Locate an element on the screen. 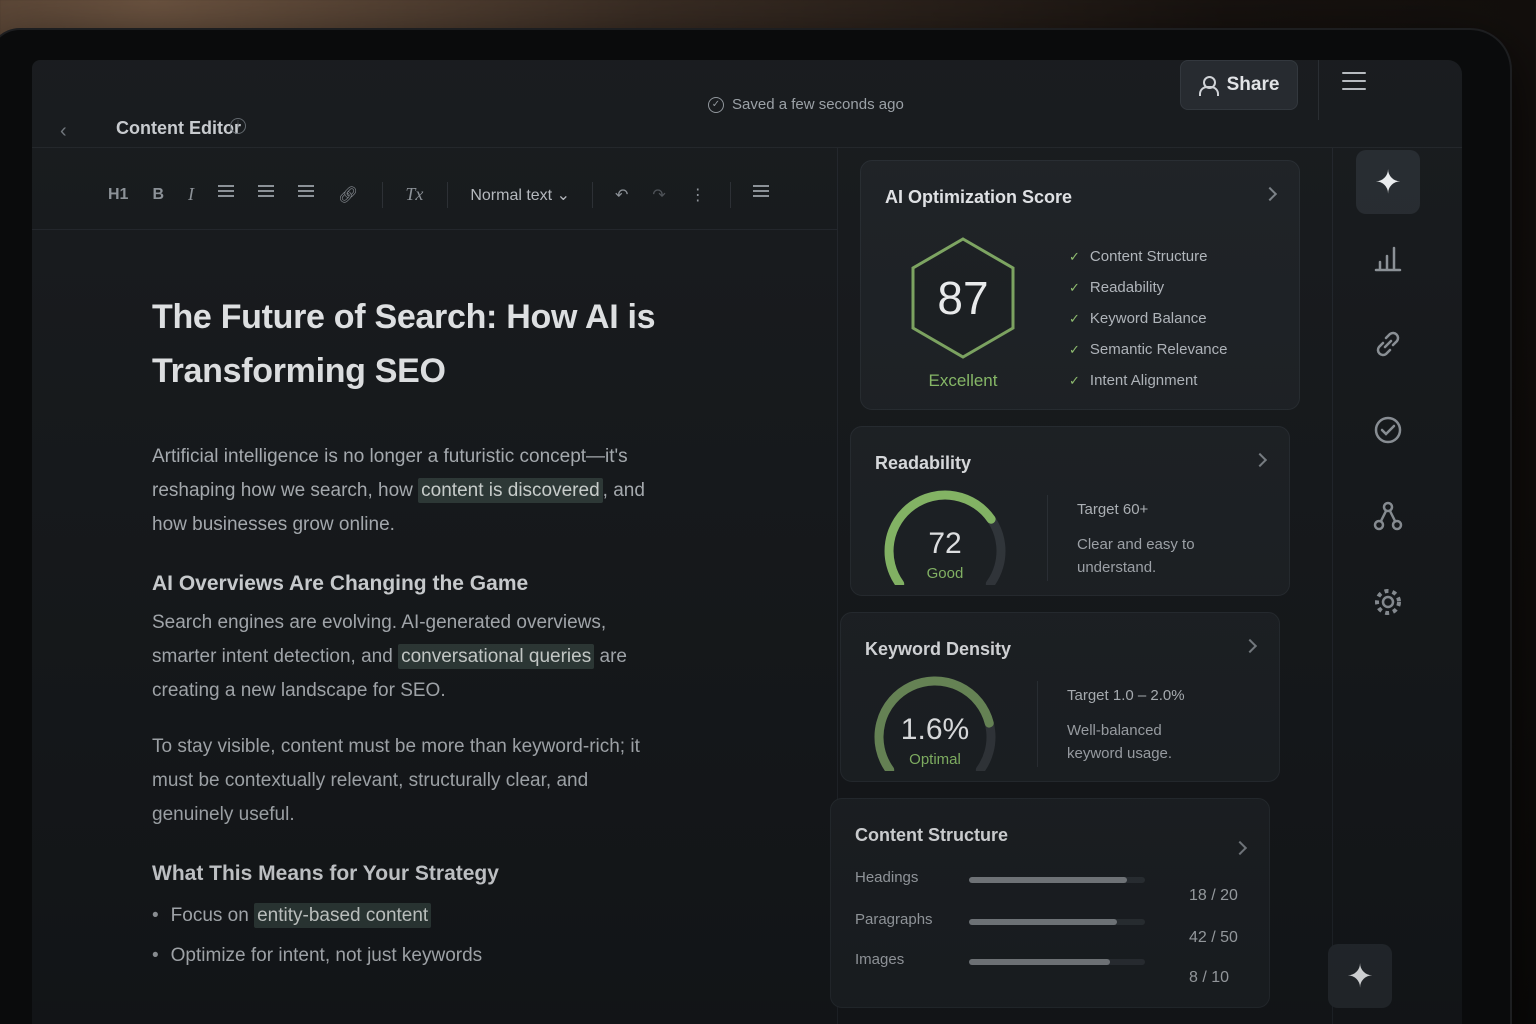 The image size is (1536, 1024). keyword-density-target: Target 1.0 – 2.0% is located at coordinates (1126, 695).